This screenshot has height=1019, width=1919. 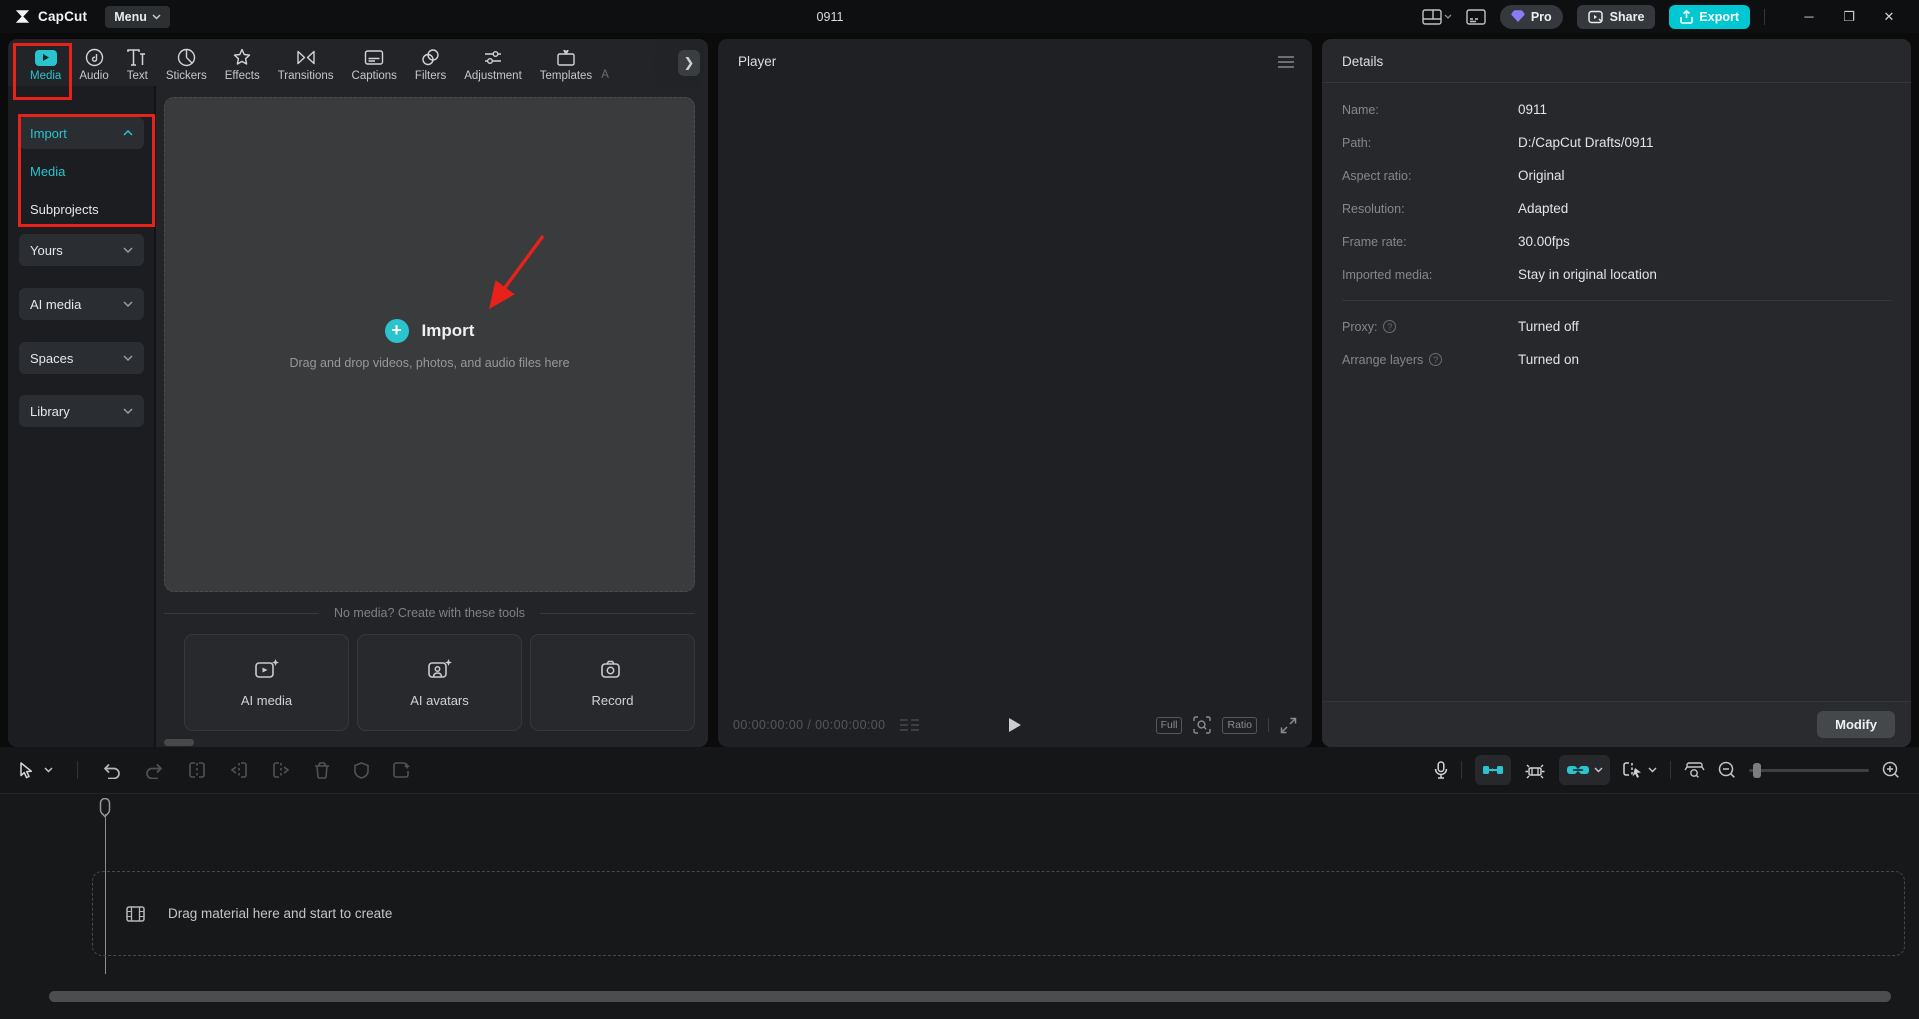 I want to click on bottom-panel-button, so click(x=1476, y=16).